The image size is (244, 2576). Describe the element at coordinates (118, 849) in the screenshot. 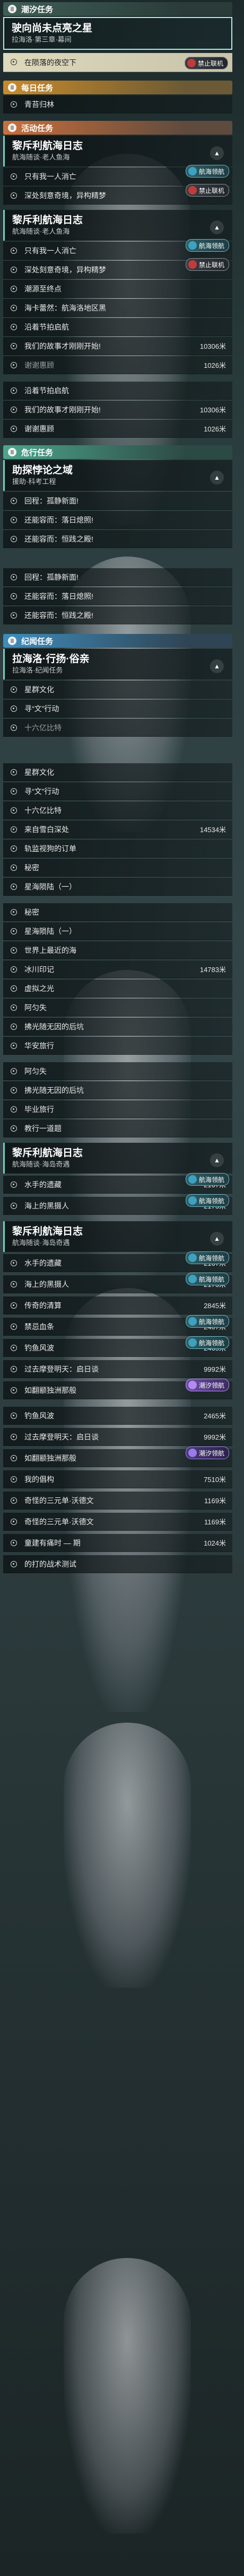

I see `quest-step-row: 轨监视狗的订单` at that location.